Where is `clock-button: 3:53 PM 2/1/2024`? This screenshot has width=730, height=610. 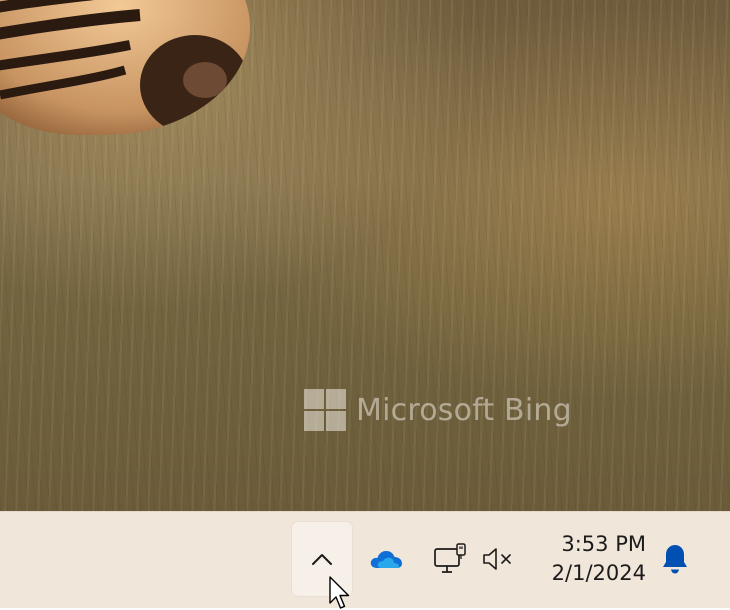 clock-button: 3:53 PM 2/1/2024 is located at coordinates (588, 559).